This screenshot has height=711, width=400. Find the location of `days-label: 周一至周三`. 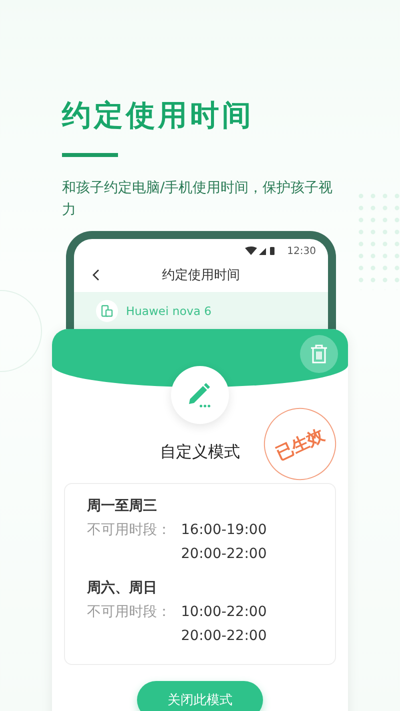

days-label: 周一至周三 is located at coordinates (122, 506).